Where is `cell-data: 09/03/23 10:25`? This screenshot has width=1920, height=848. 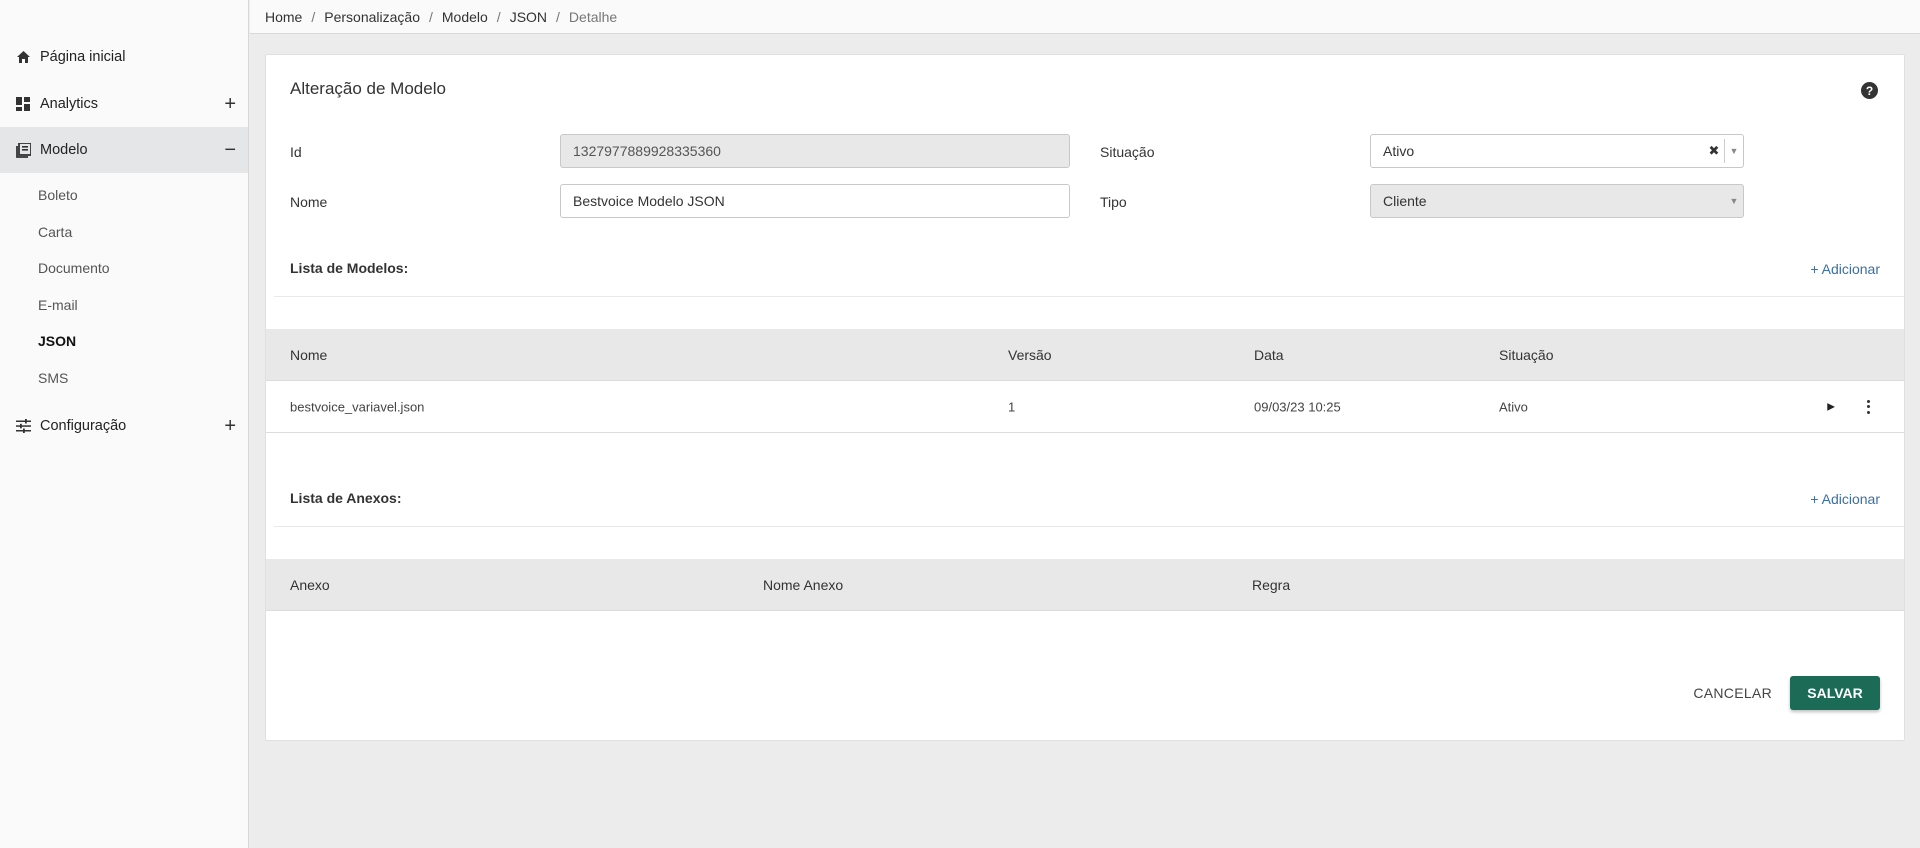
cell-data: 09/03/23 10:25 is located at coordinates (1297, 406).